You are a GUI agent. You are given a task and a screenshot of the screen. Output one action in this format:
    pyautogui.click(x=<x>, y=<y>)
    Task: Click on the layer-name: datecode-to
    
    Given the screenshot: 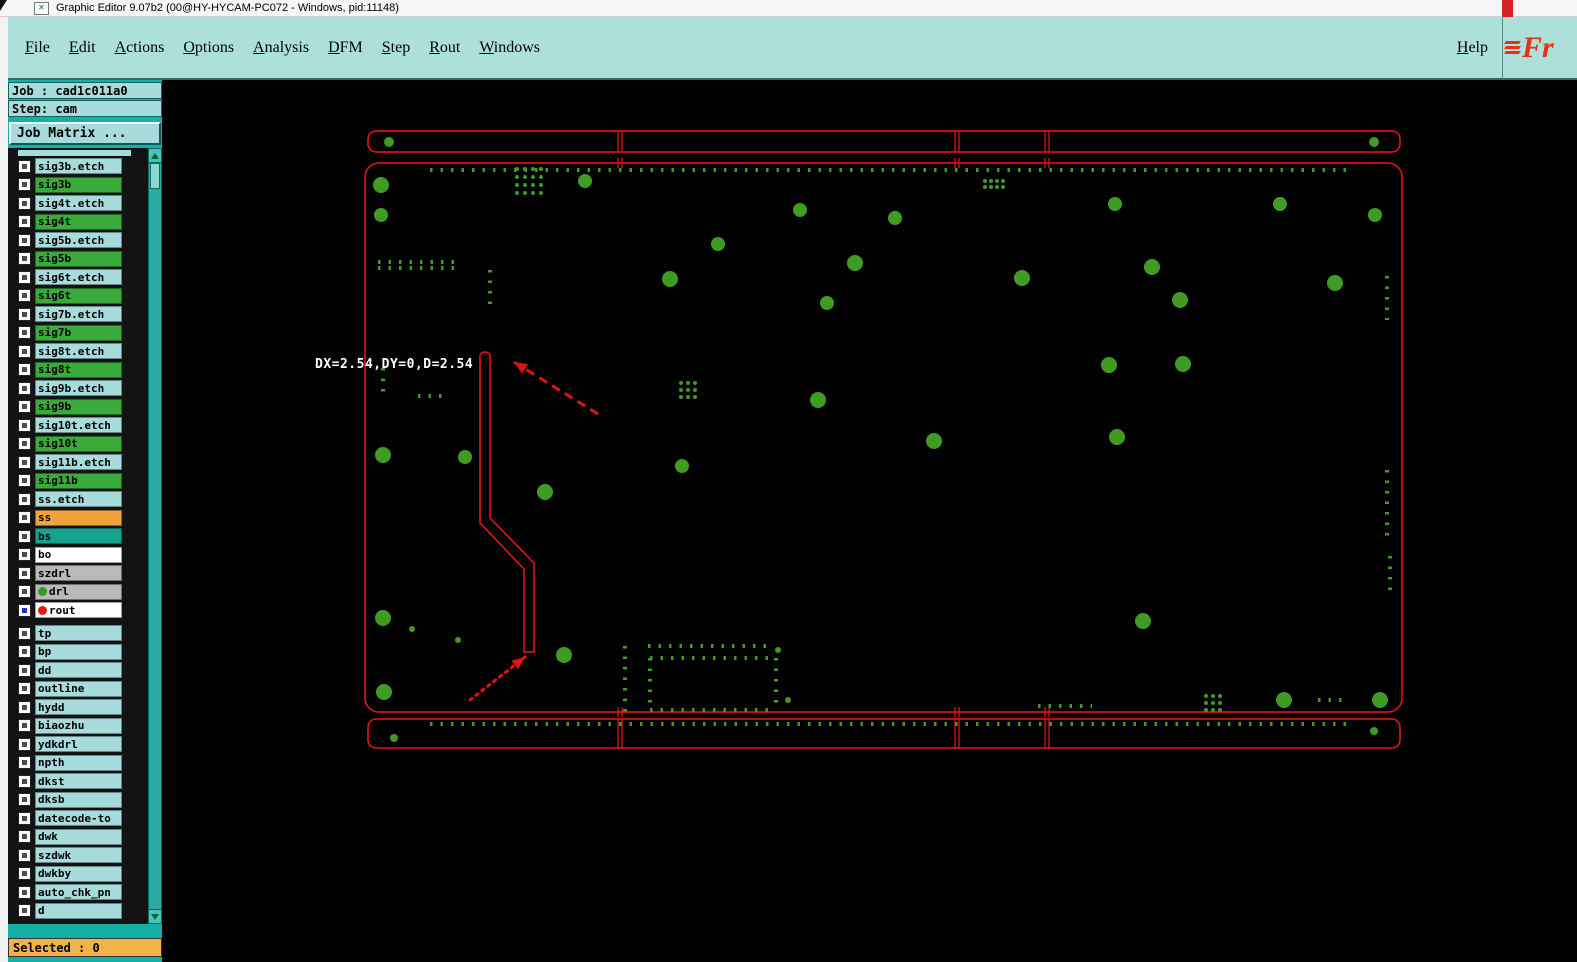 What is the action you would take?
    pyautogui.click(x=78, y=818)
    